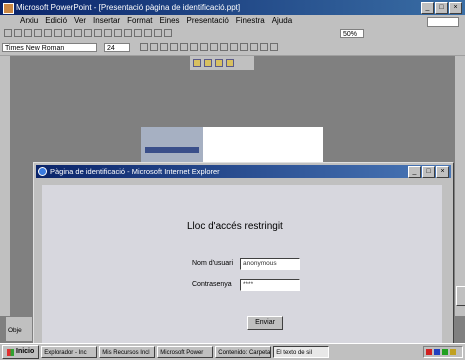 The image size is (465, 360). What do you see at coordinates (139, 21) in the screenshot?
I see `menu-item-format: Format` at bounding box center [139, 21].